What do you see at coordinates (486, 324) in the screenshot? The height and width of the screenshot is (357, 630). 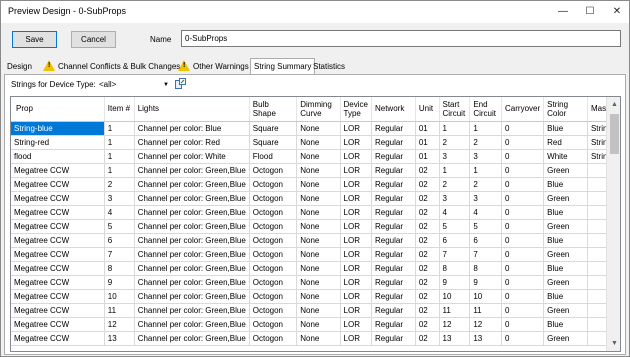 I see `cell-end-circuit: 12` at bounding box center [486, 324].